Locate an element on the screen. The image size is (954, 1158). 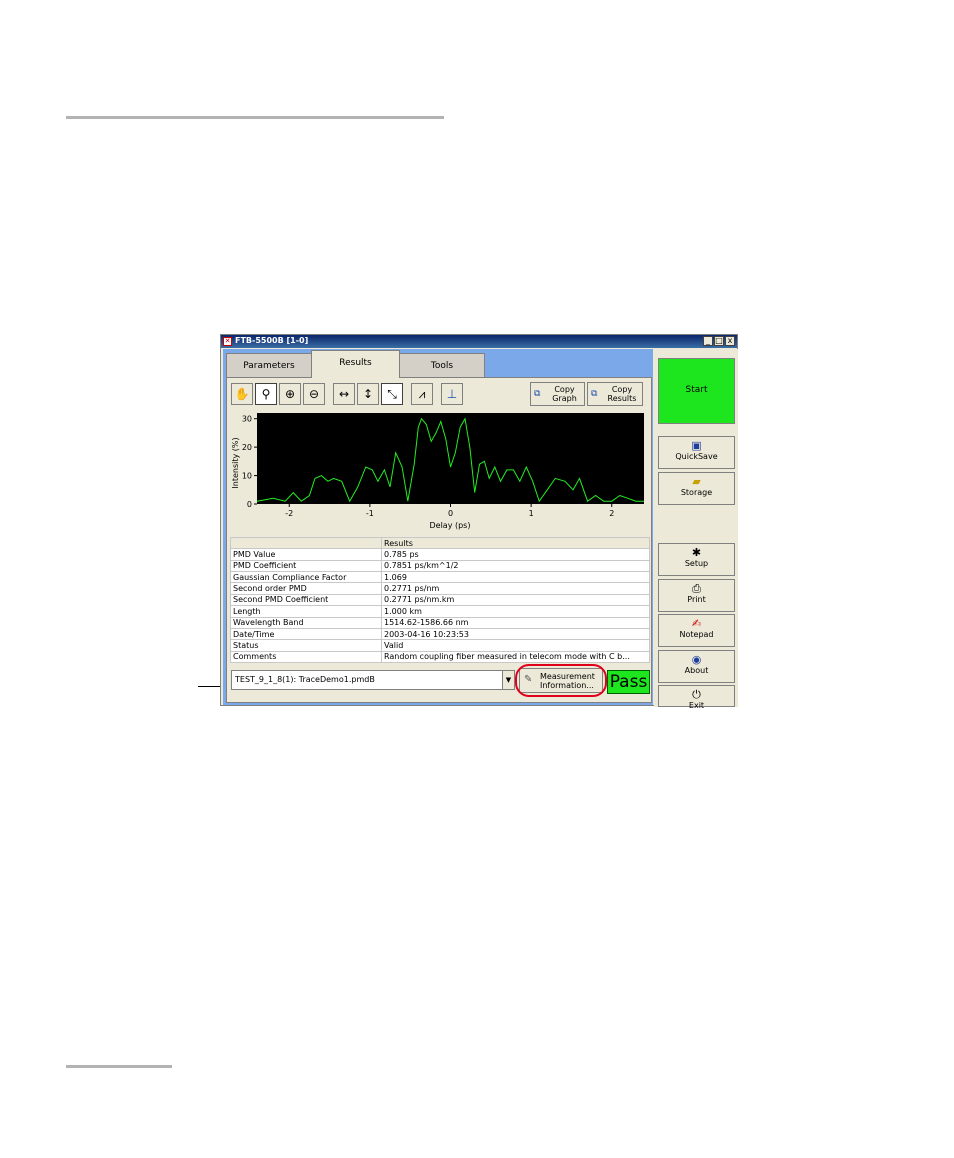
result-name-cell: PMD Coefficient is located at coordinates (306, 566).